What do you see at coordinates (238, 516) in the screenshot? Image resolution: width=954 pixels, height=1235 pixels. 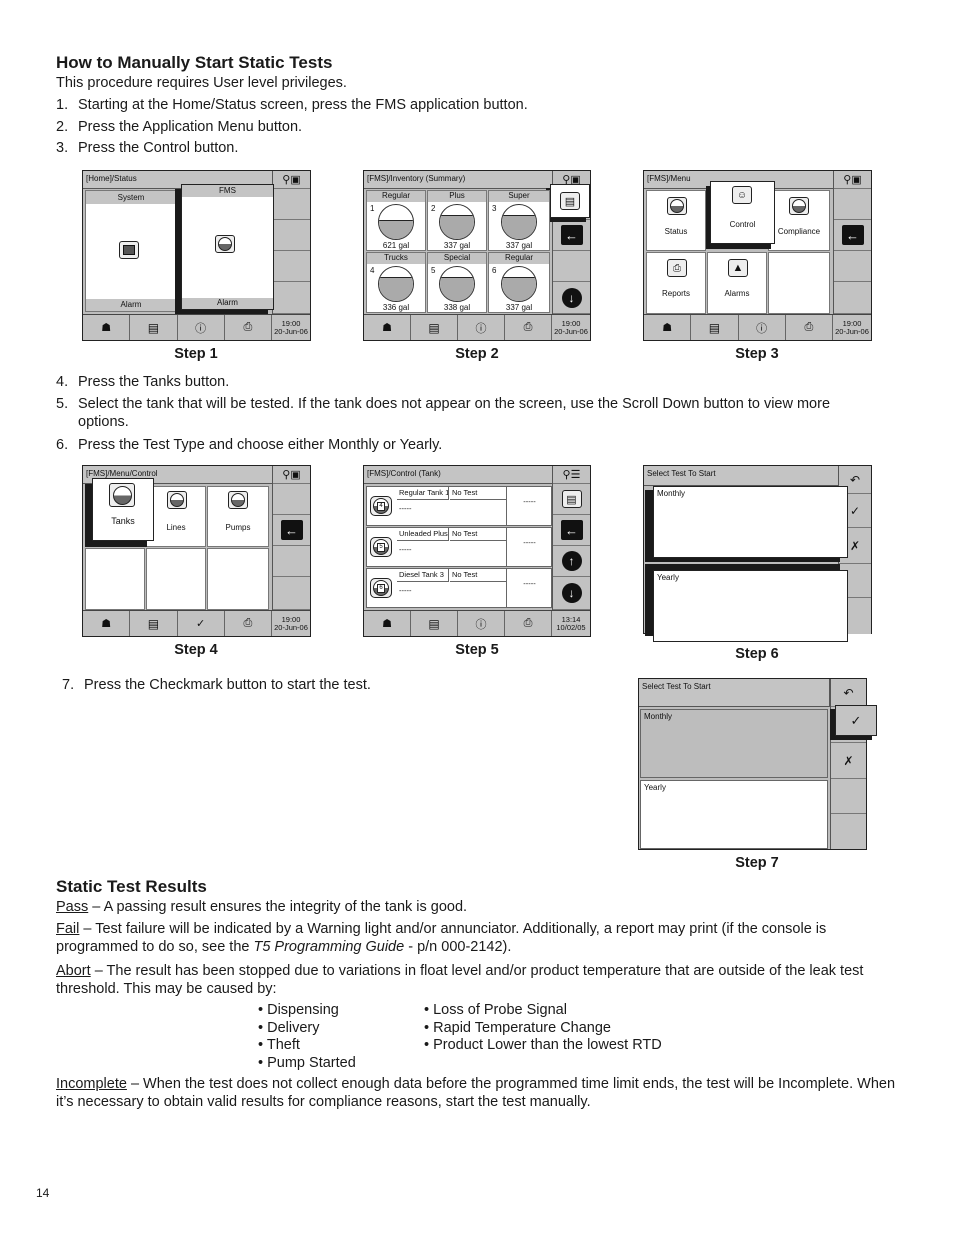 I see `menu-pumps: Pumps` at bounding box center [238, 516].